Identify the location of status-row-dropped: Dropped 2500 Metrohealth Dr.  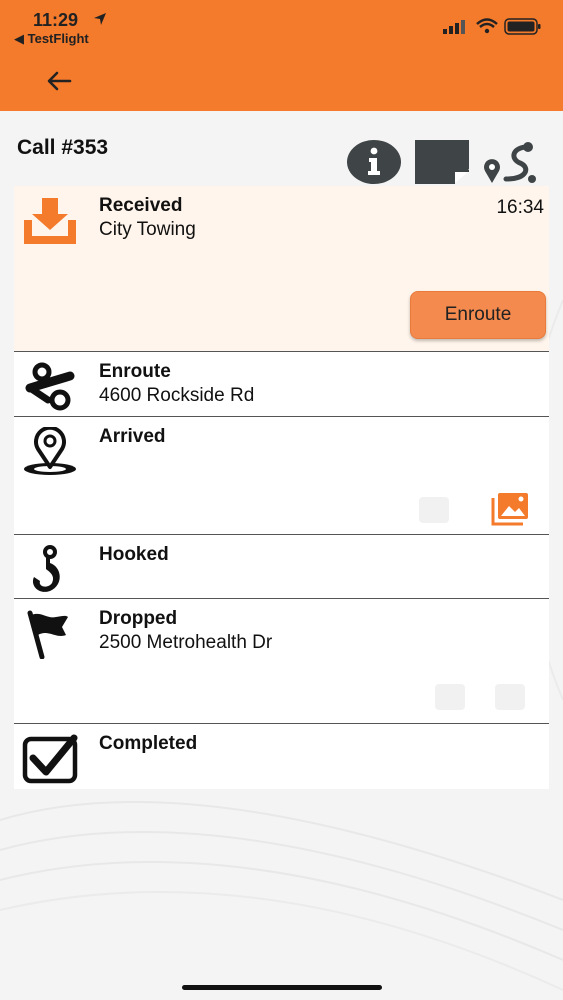
(281, 661).